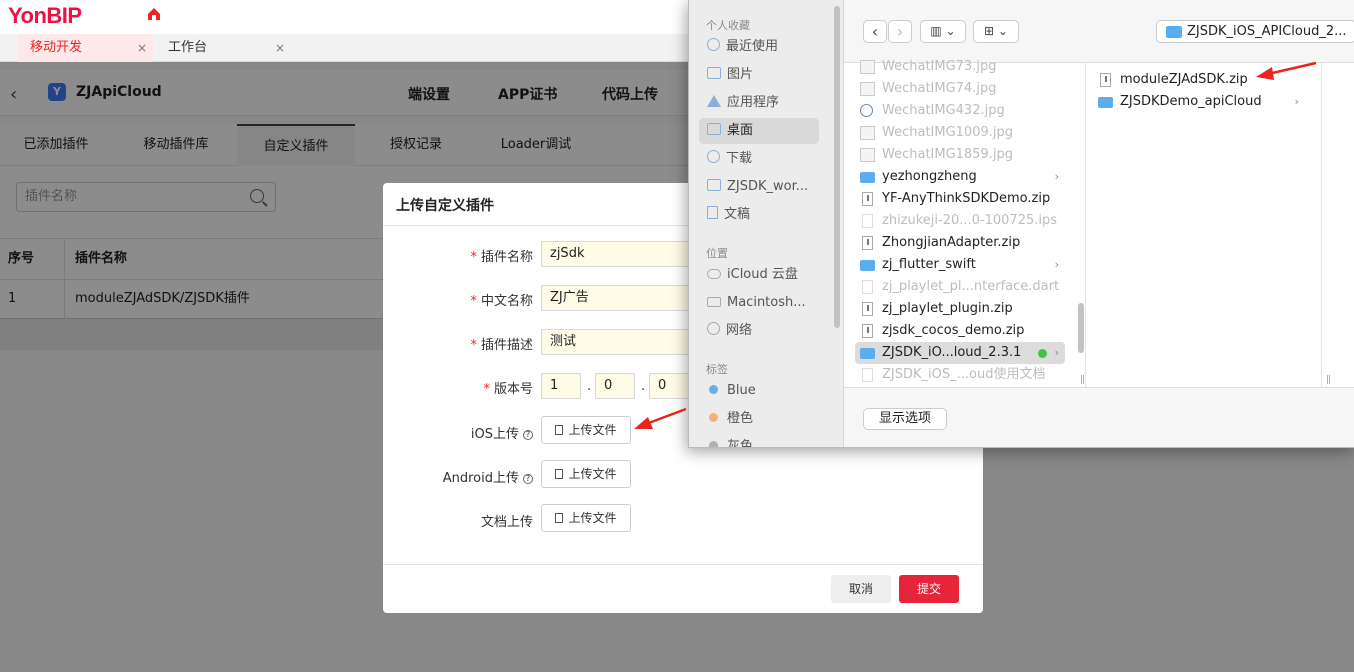 The width and height of the screenshot is (1354, 672). Describe the element at coordinates (900, 31) in the screenshot. I see `forward-button: ›` at that location.